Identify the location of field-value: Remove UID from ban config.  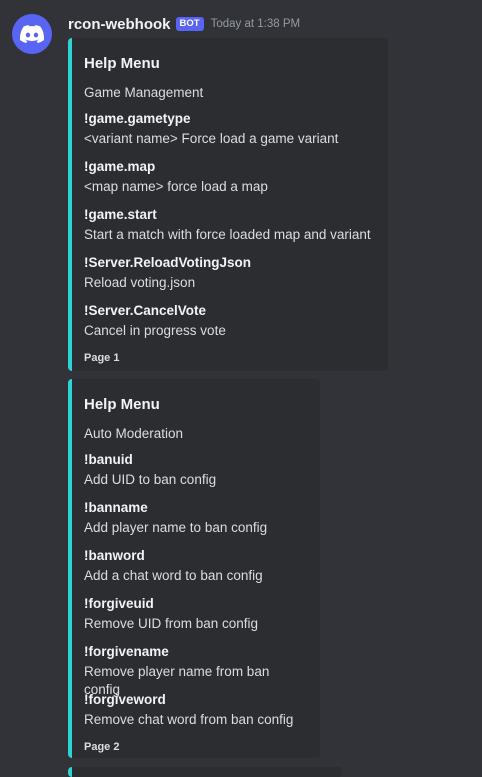
(171, 623).